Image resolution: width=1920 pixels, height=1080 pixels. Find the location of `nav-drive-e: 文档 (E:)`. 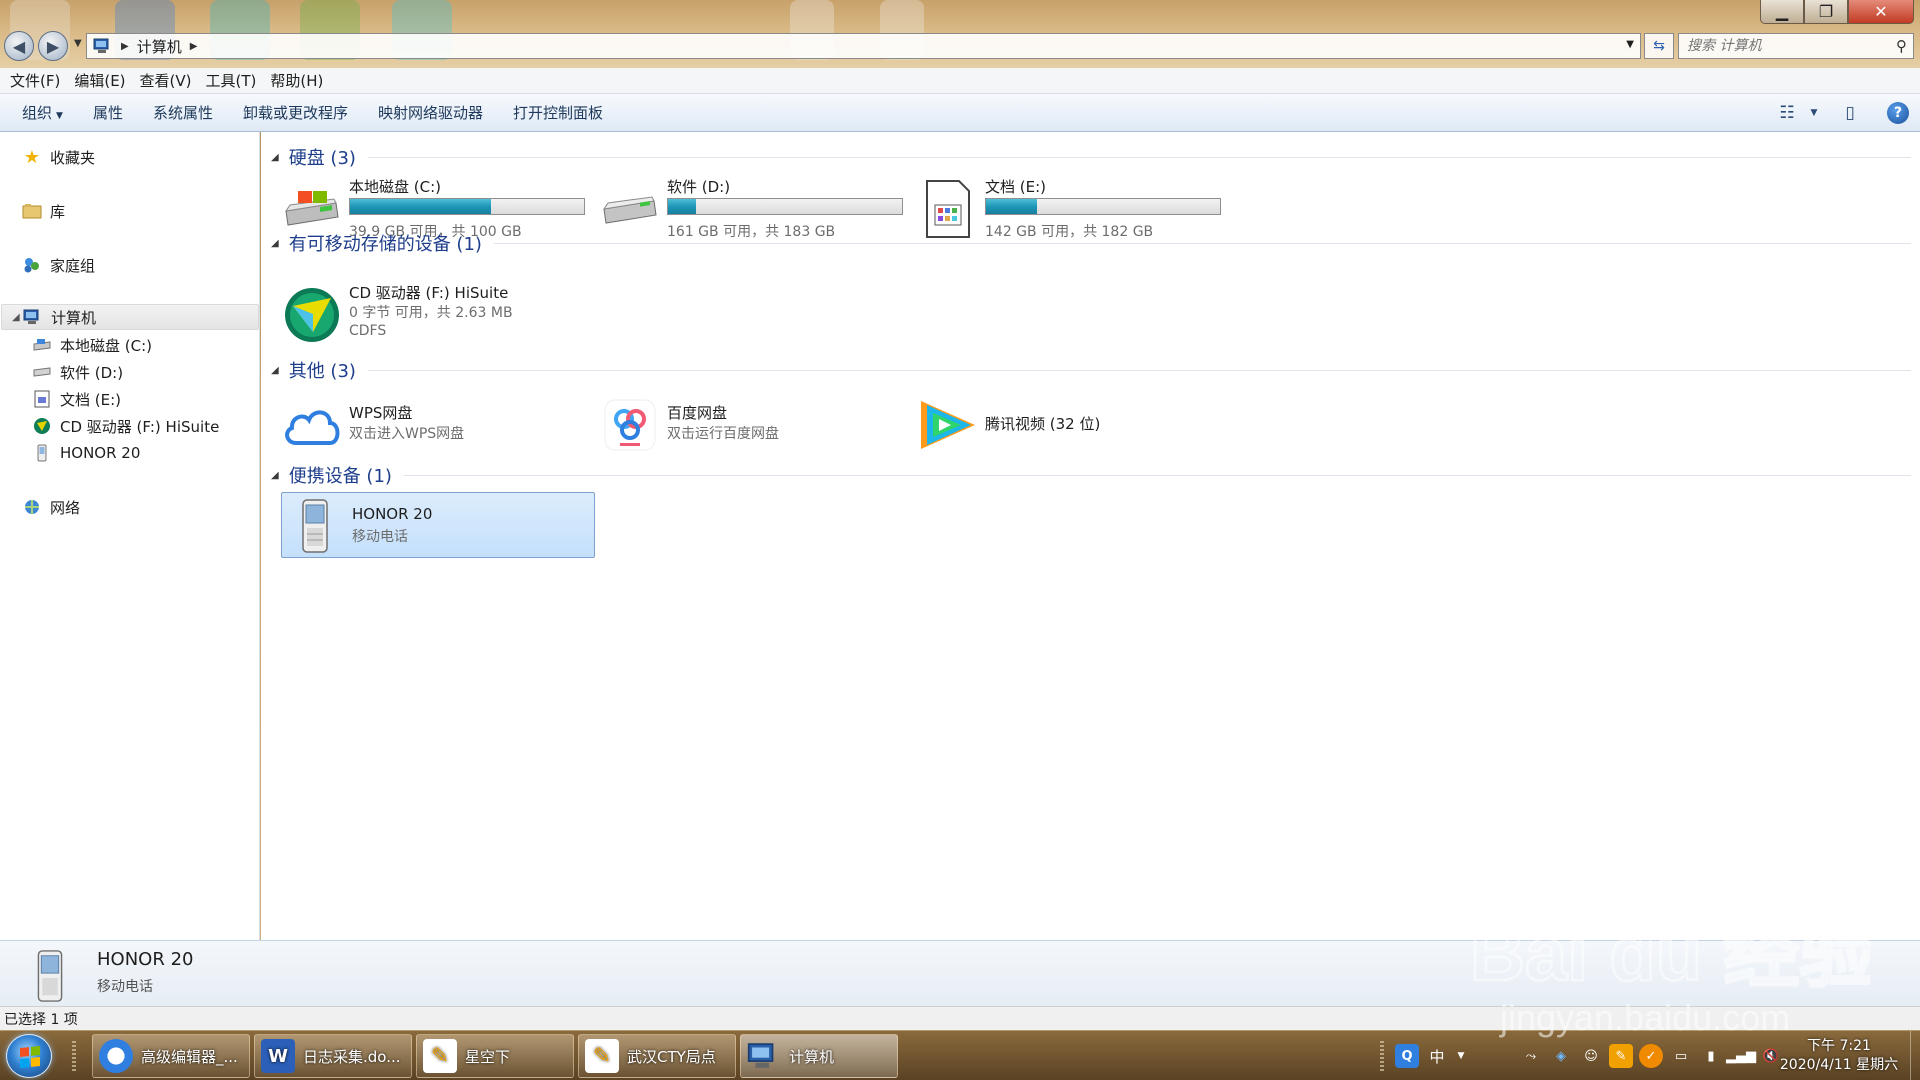

nav-drive-e: 文档 (E:) is located at coordinates (76, 399).